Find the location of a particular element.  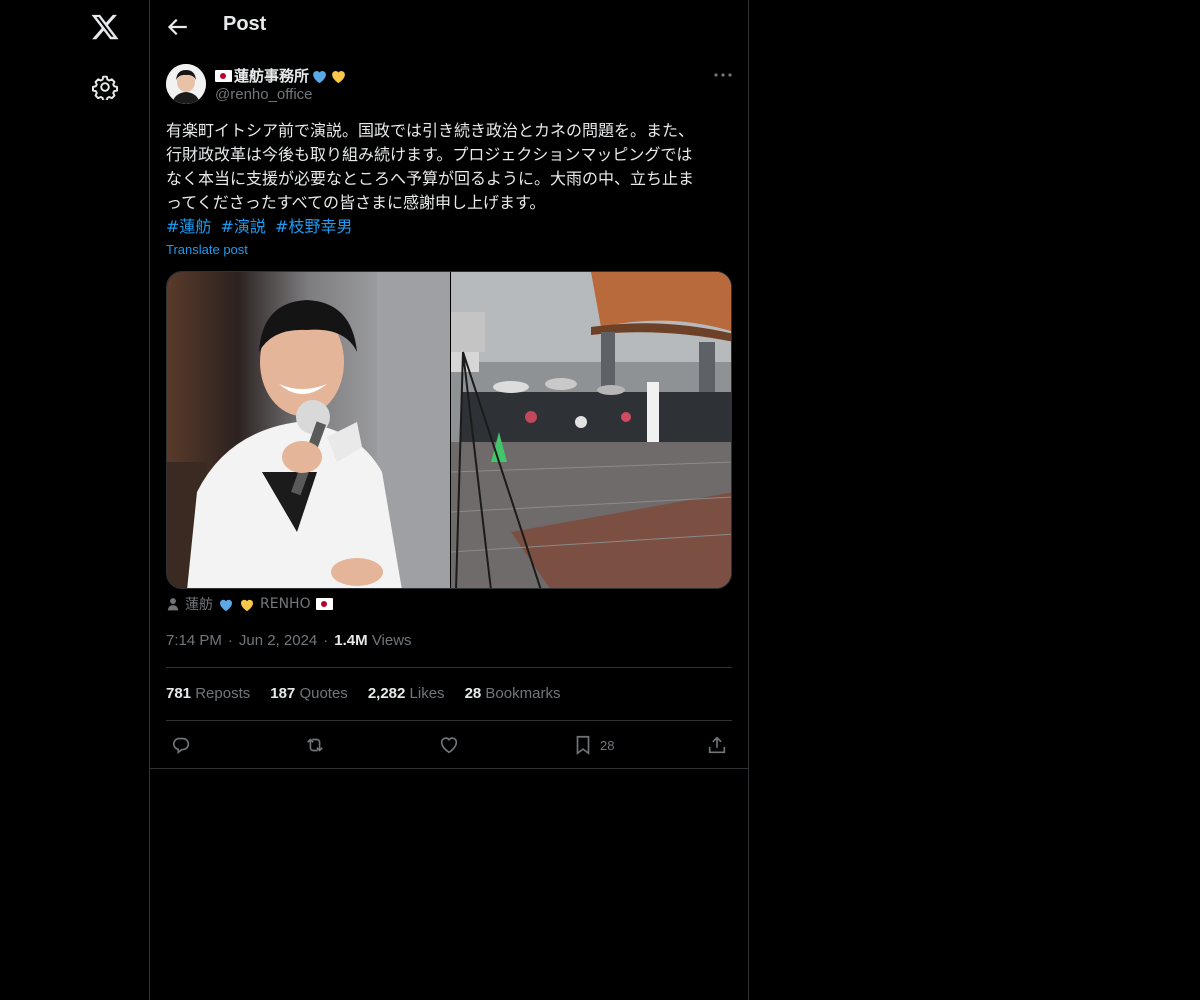

bookmark-icon is located at coordinates (583, 745).